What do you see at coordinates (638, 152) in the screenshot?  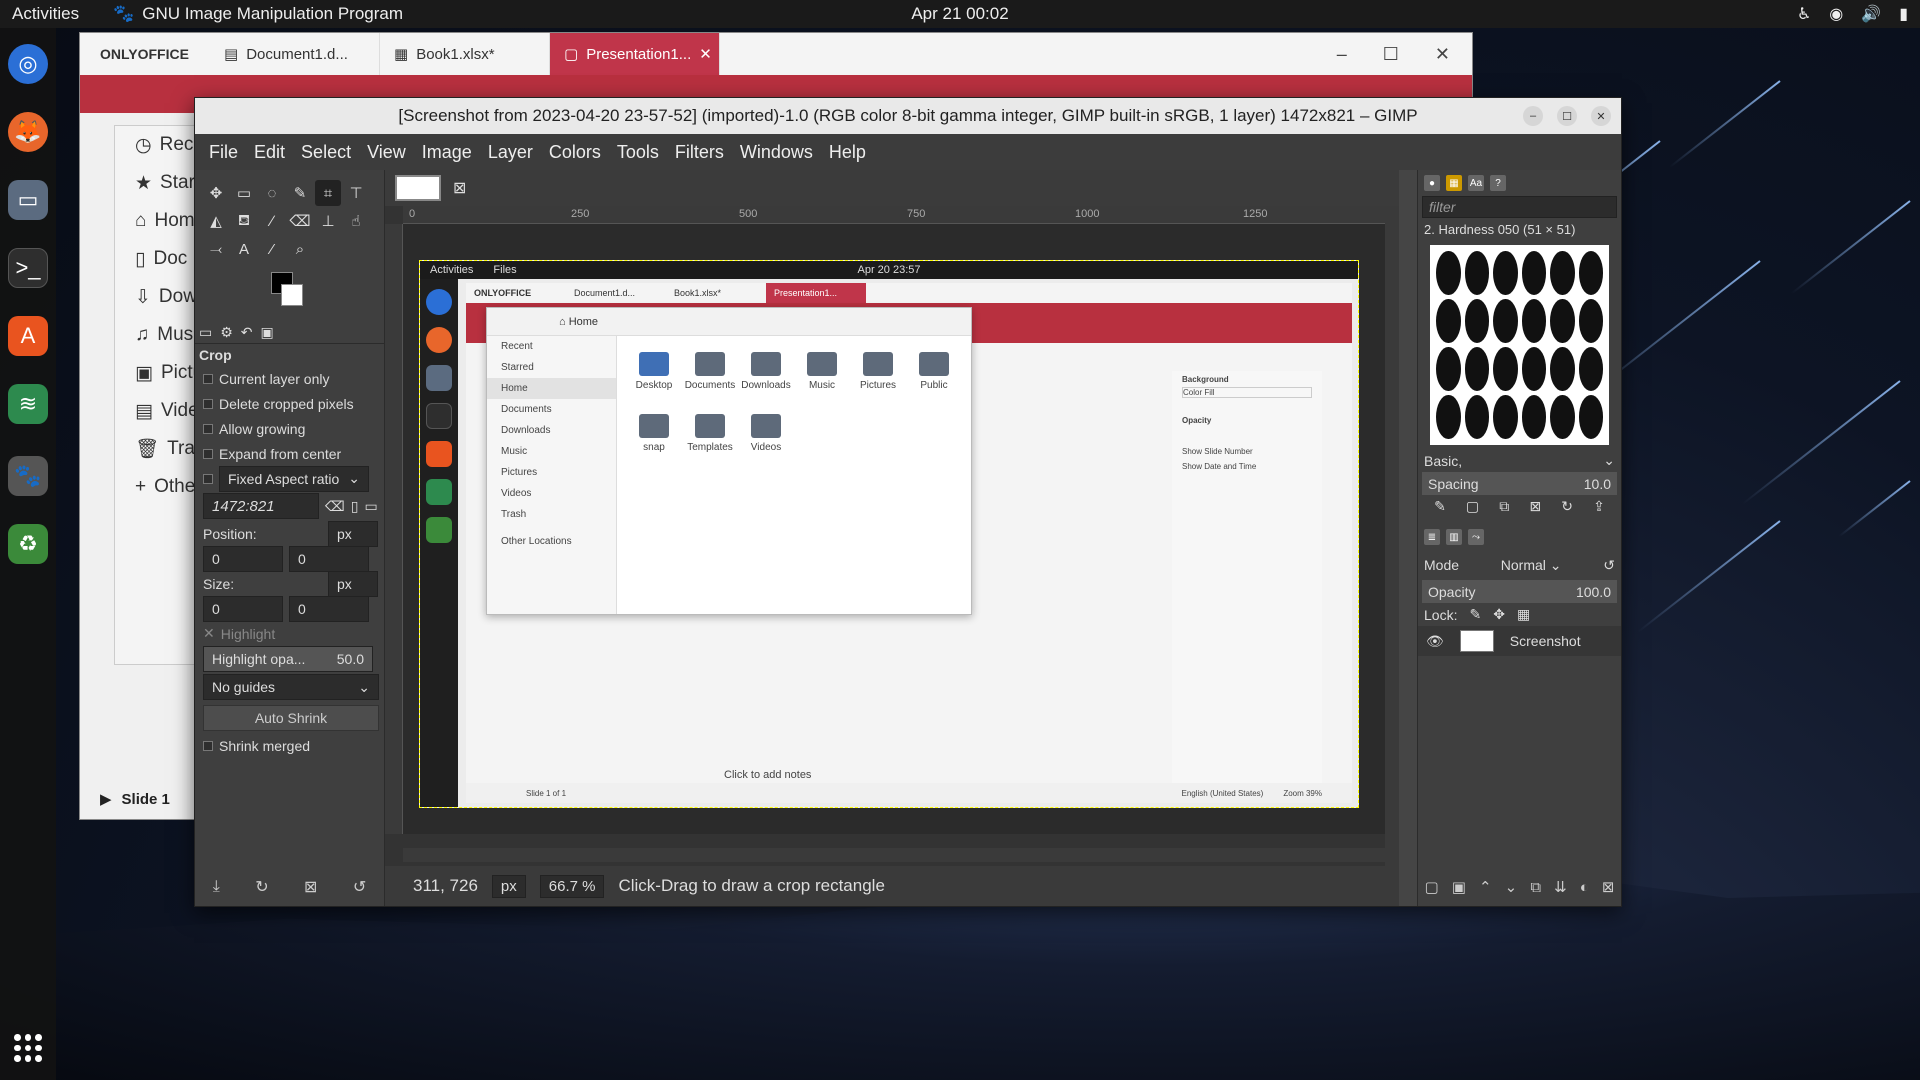 I see `menu-tools: Tools` at bounding box center [638, 152].